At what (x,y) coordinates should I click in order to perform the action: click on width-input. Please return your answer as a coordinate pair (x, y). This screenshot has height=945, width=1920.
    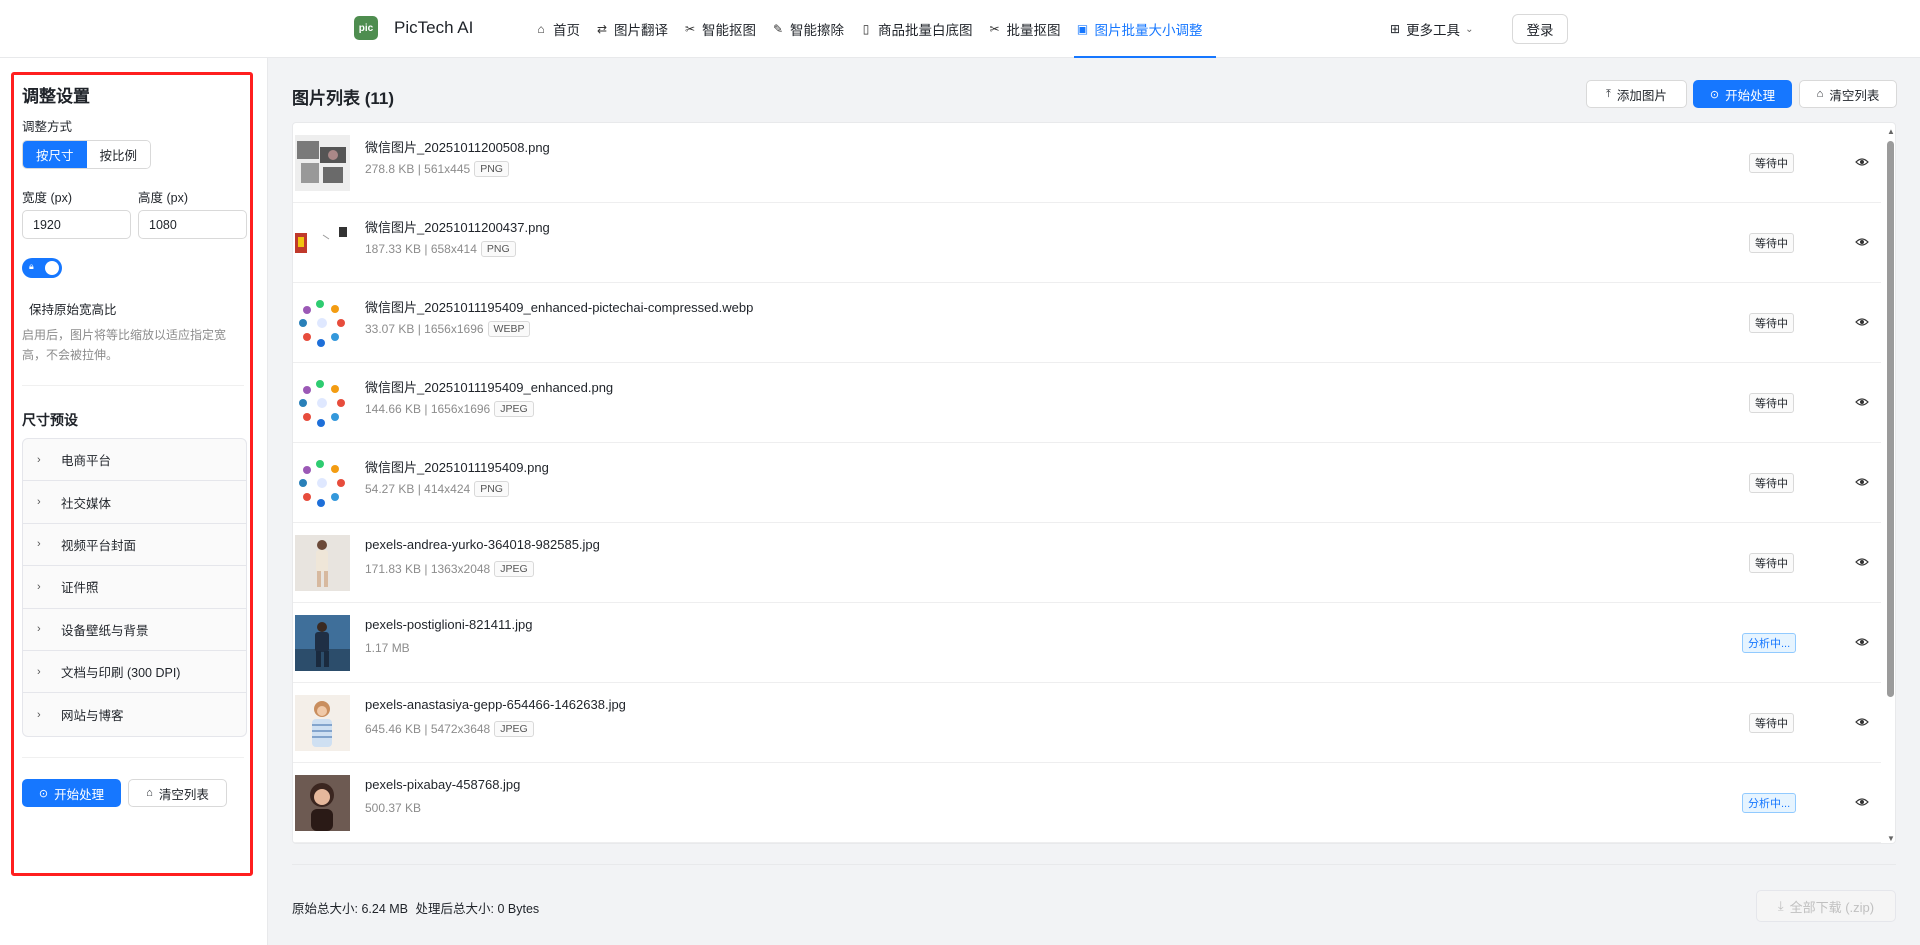
    Looking at the image, I should click on (76, 224).